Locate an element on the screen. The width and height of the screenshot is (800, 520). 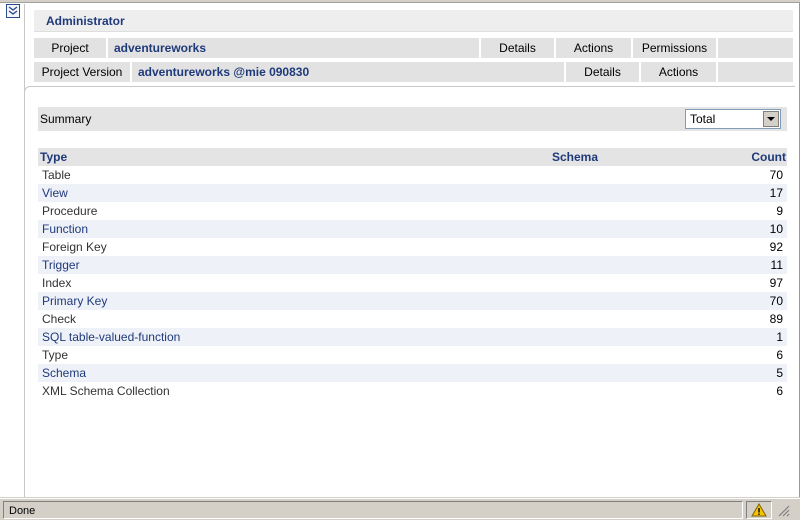
collapse-toggle-button is located at coordinates (13, 11).